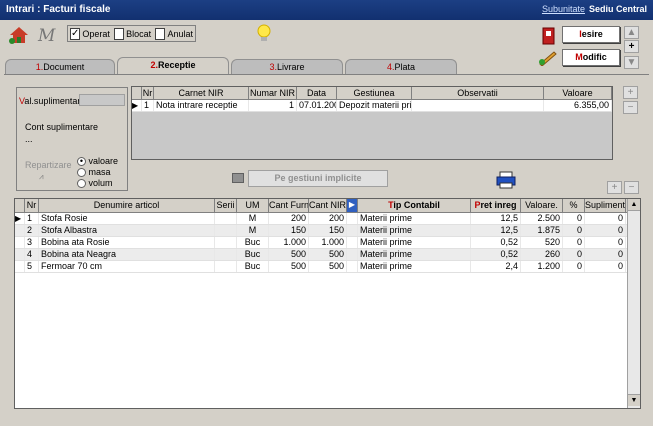 This screenshot has height=426, width=653. I want to click on art-col-valoare: Valoare., so click(542, 205).